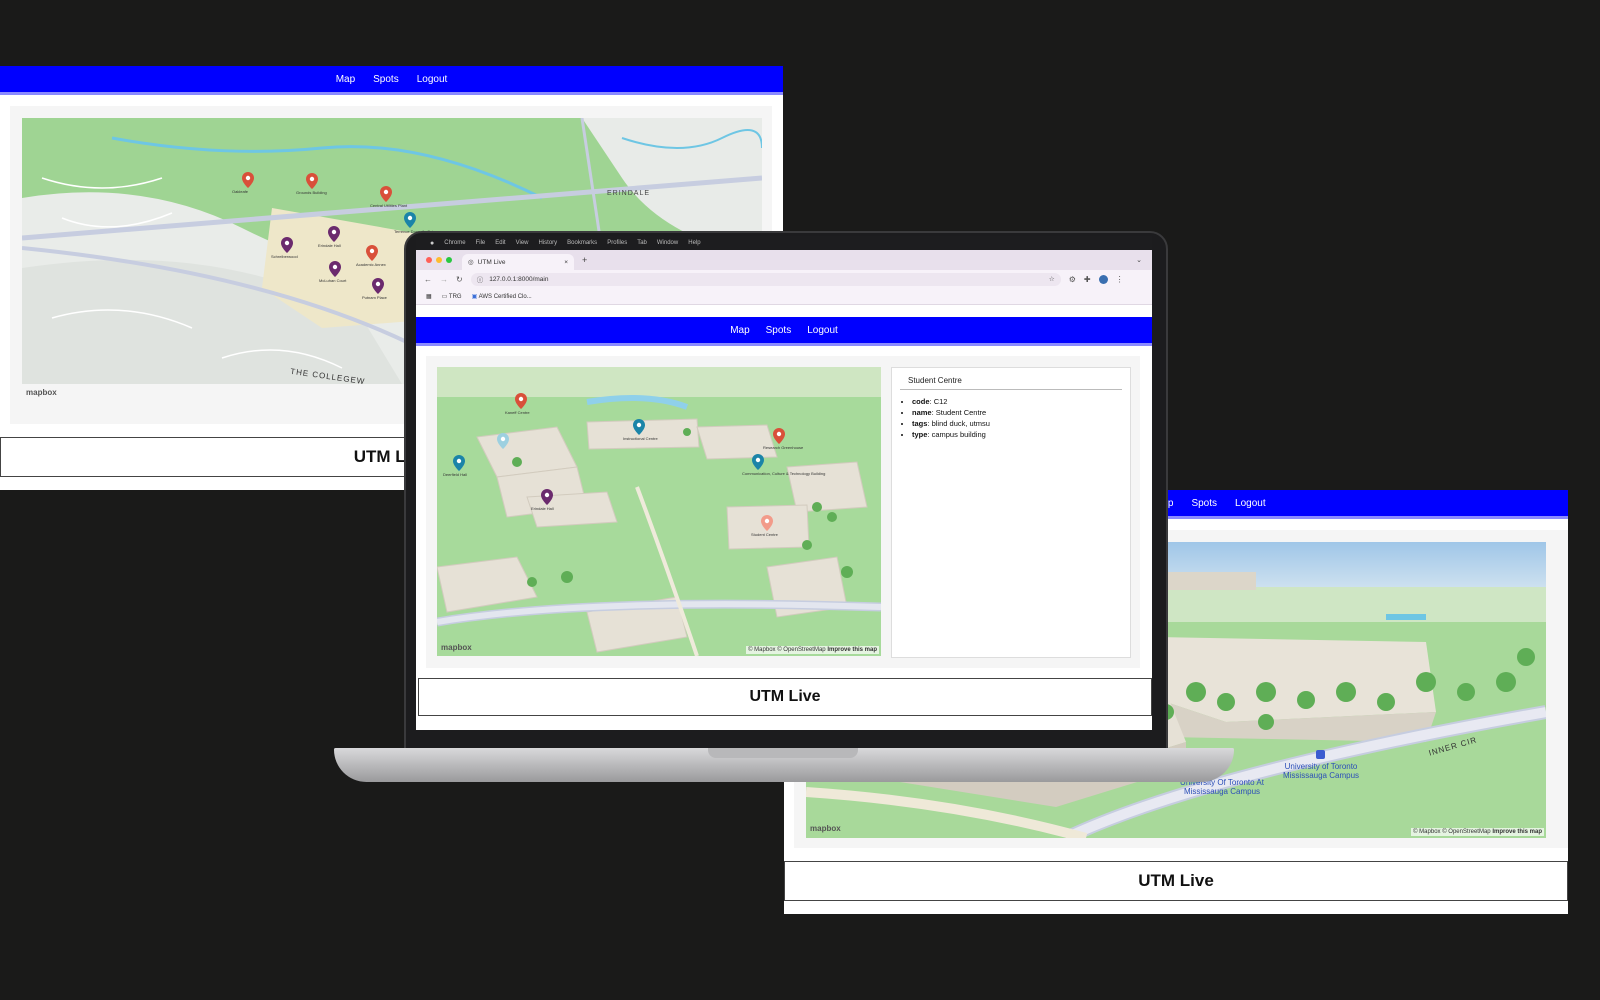  I want to click on menubar-item: Edit, so click(500, 243).